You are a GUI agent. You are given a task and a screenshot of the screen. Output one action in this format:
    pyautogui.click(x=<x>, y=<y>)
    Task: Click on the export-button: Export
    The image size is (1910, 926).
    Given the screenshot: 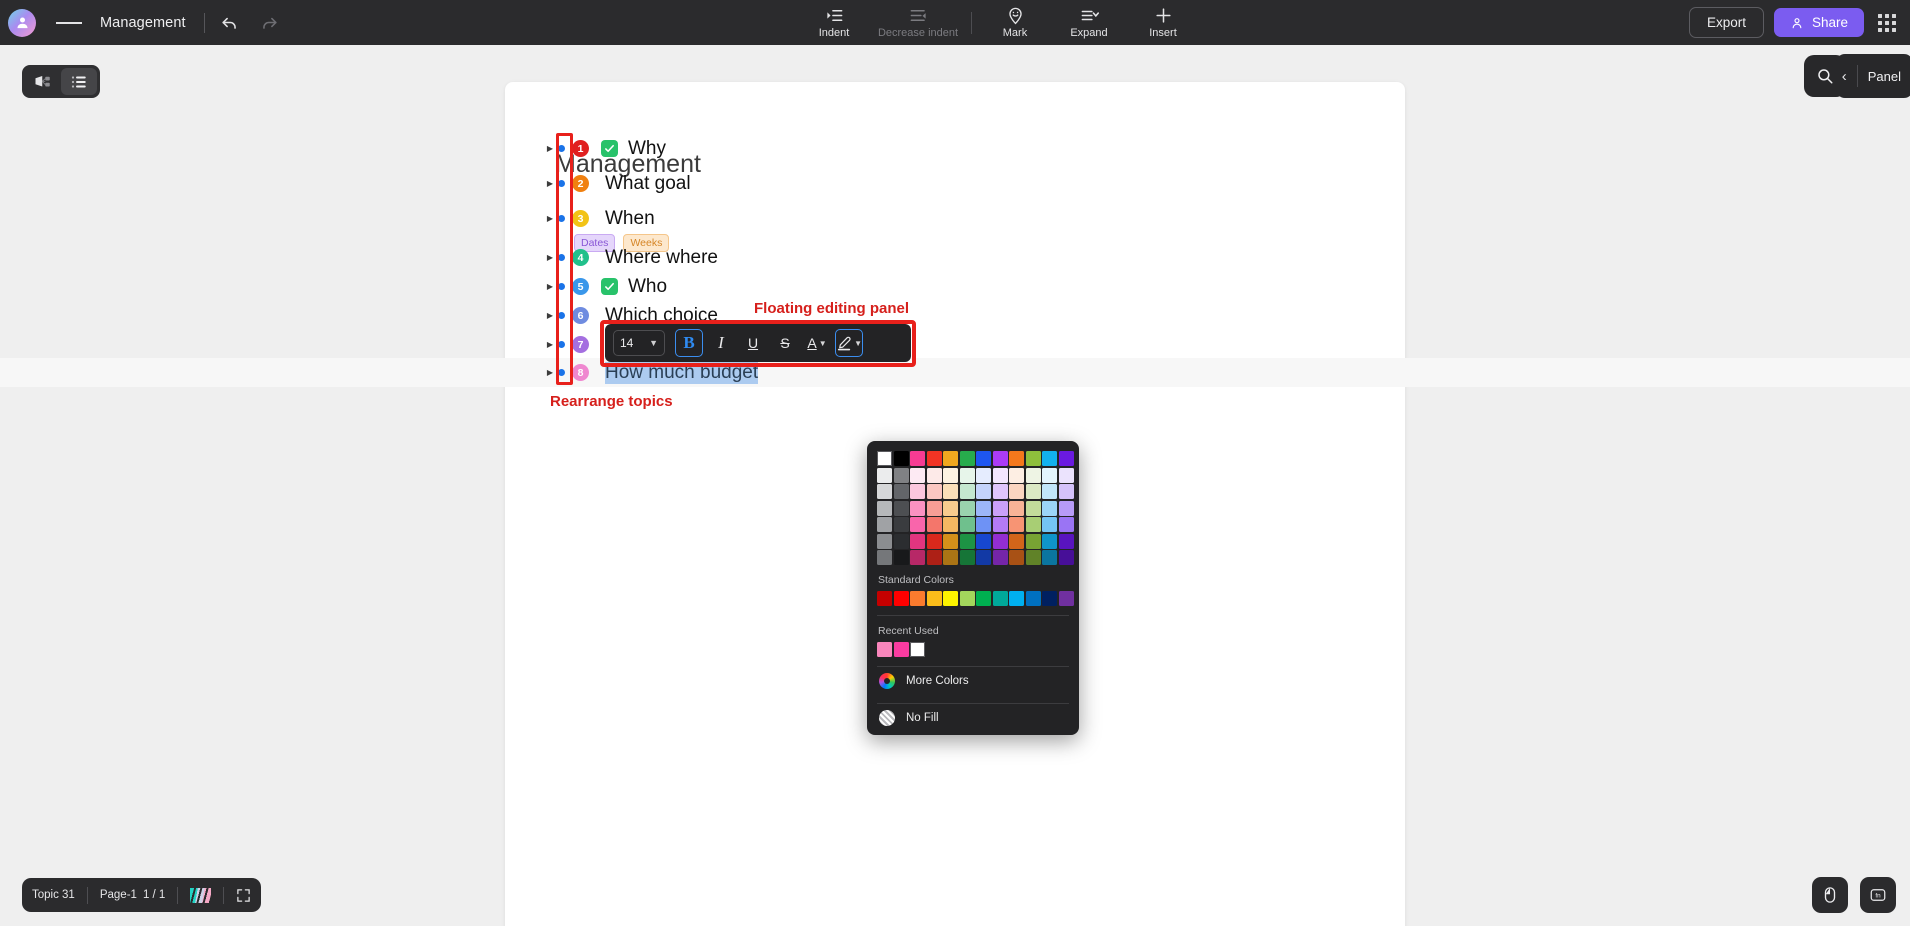 What is the action you would take?
    pyautogui.click(x=1726, y=22)
    